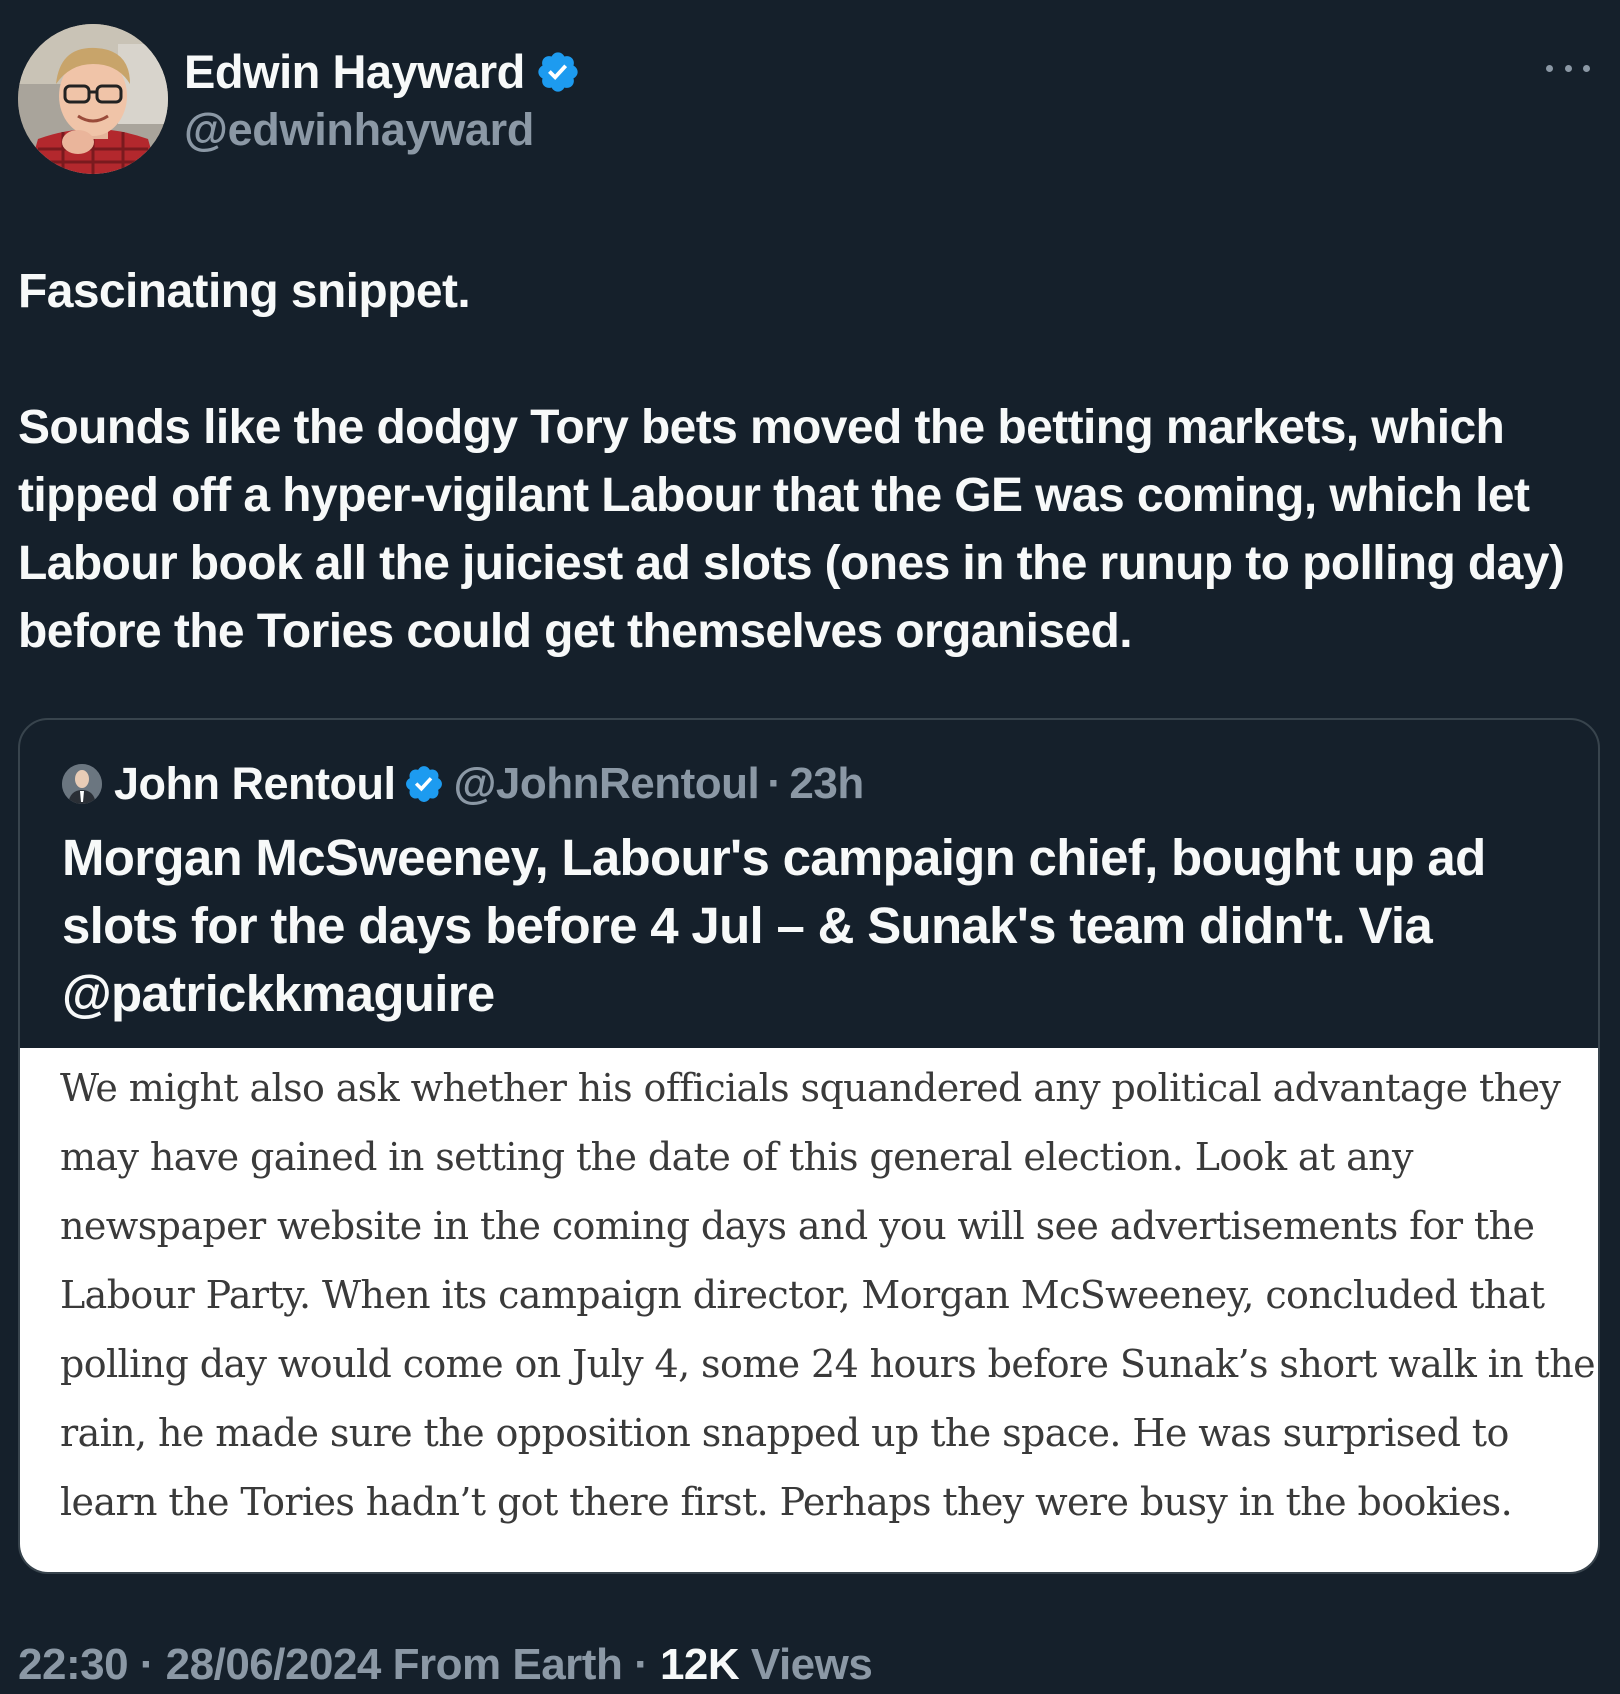 This screenshot has width=1620, height=1694. What do you see at coordinates (244, 291) in the screenshot?
I see `tweet-paragraph-1: Fascinating snippet.` at bounding box center [244, 291].